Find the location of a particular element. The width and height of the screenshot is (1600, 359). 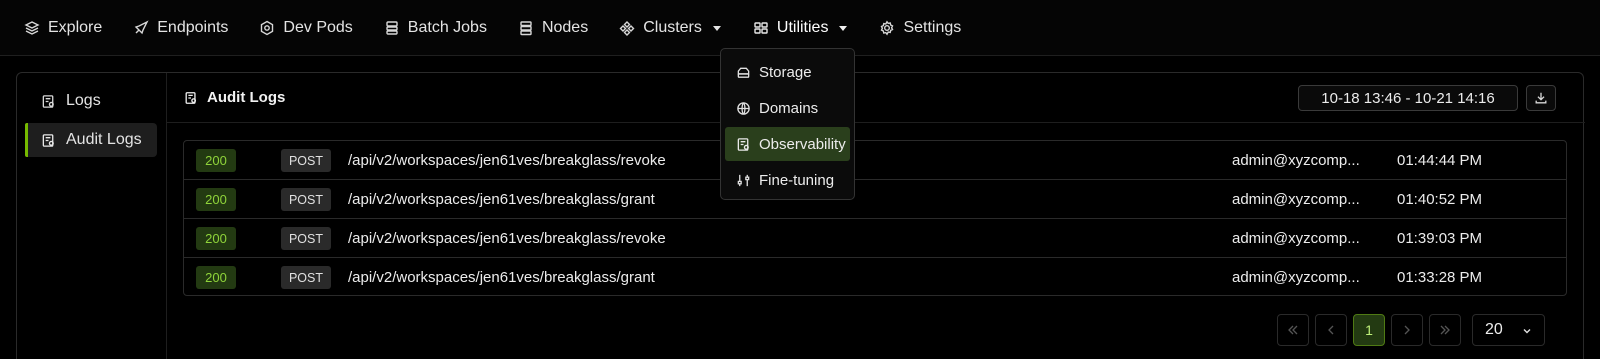

server-icon is located at coordinates (526, 27).